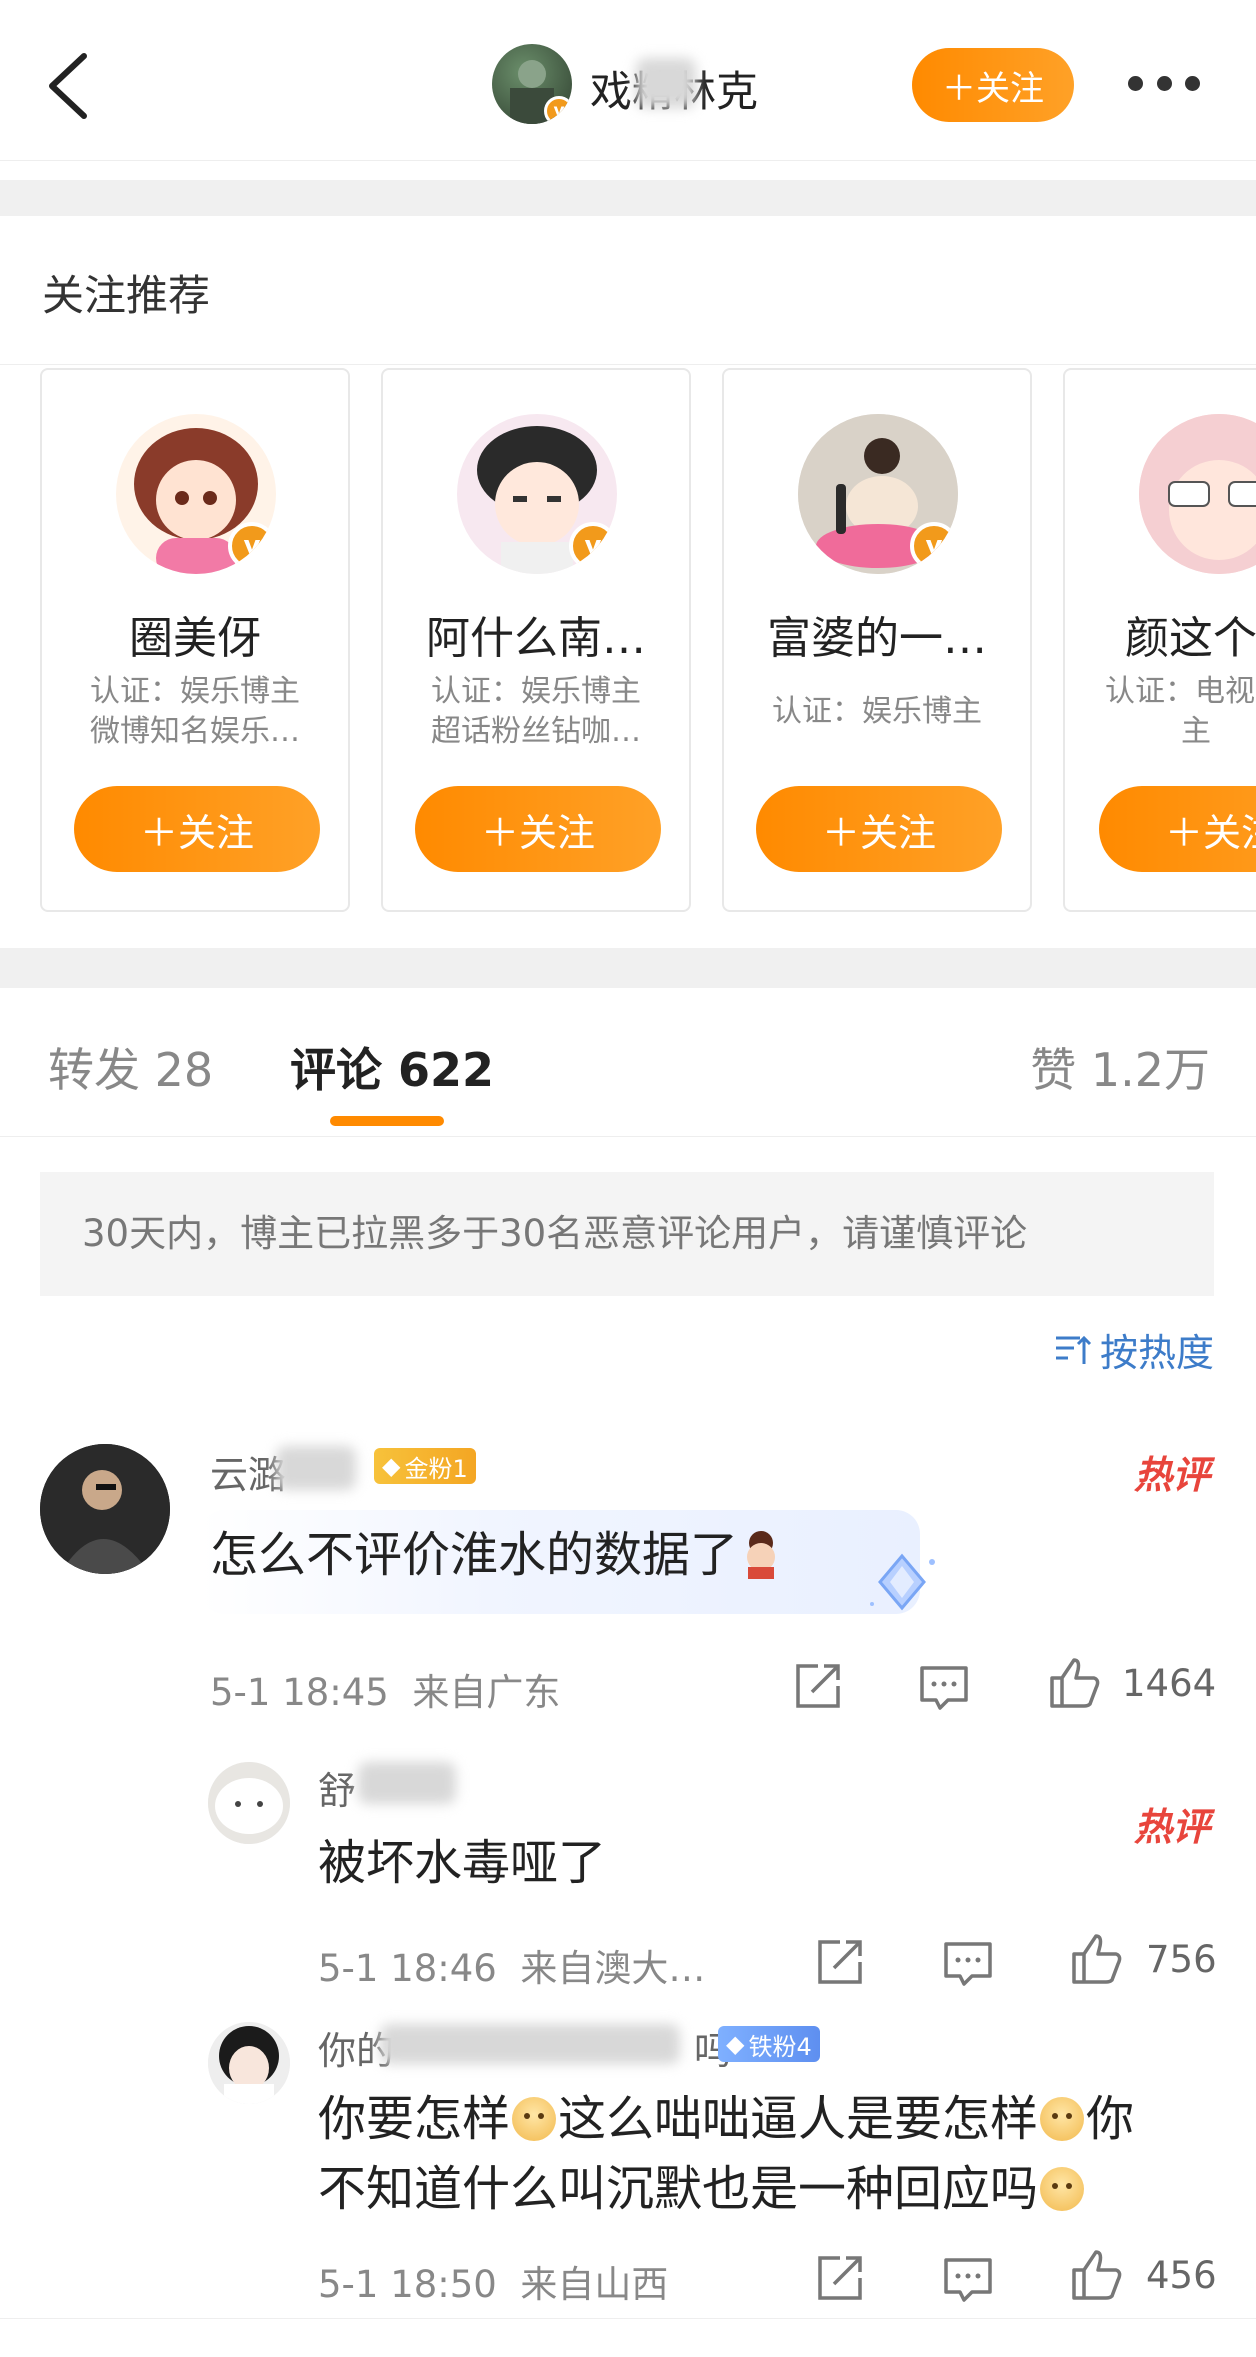  Describe the element at coordinates (1120, 1067) in the screenshot. I see `tab-likes: 赞 1.2万` at that location.